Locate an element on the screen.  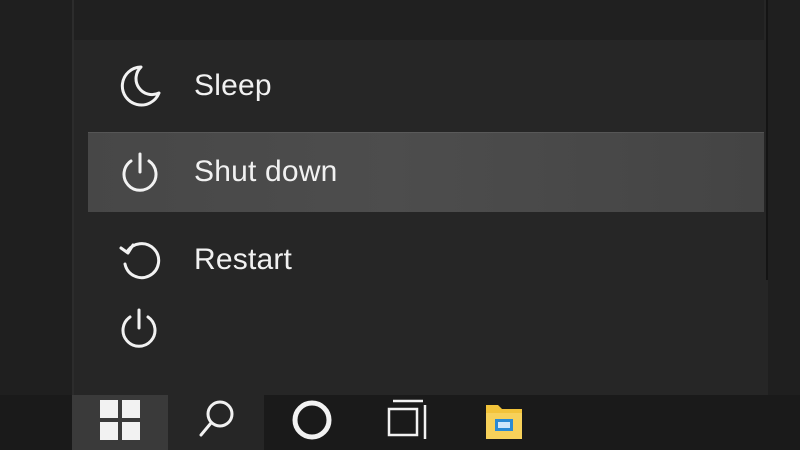
taskbar-cortana-button is located at coordinates (312, 422).